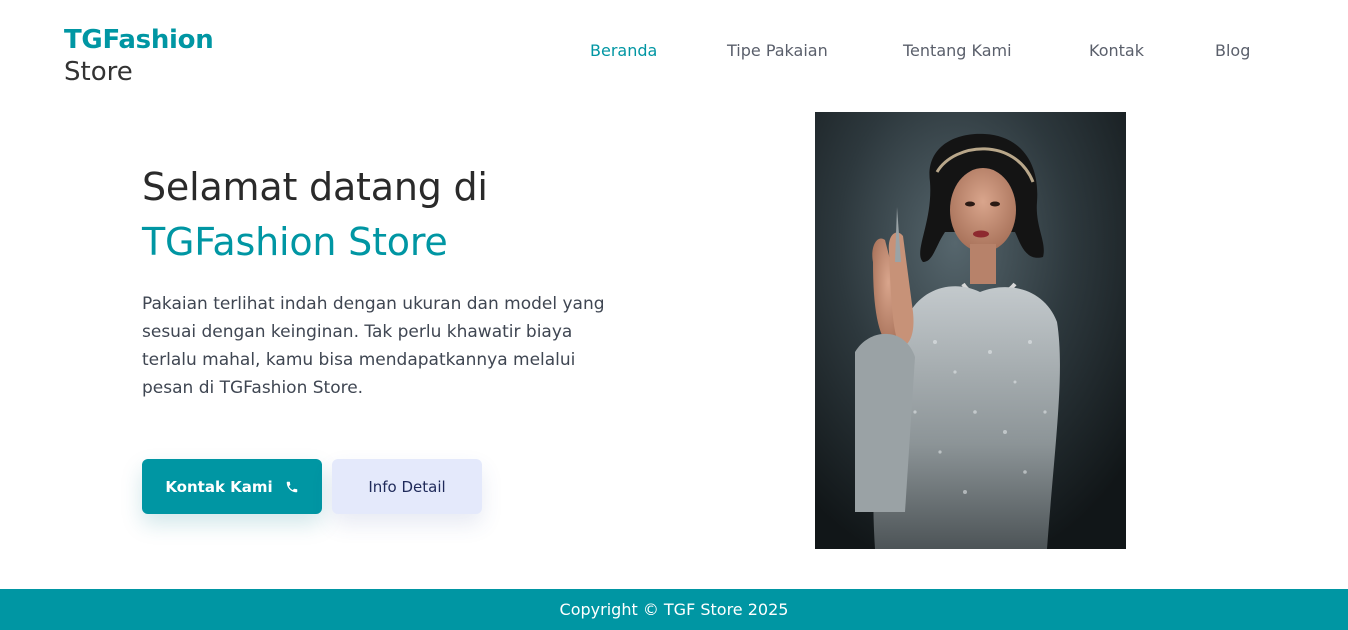  I want to click on footer: Copyright © TGF Store 2025, so click(674, 609).